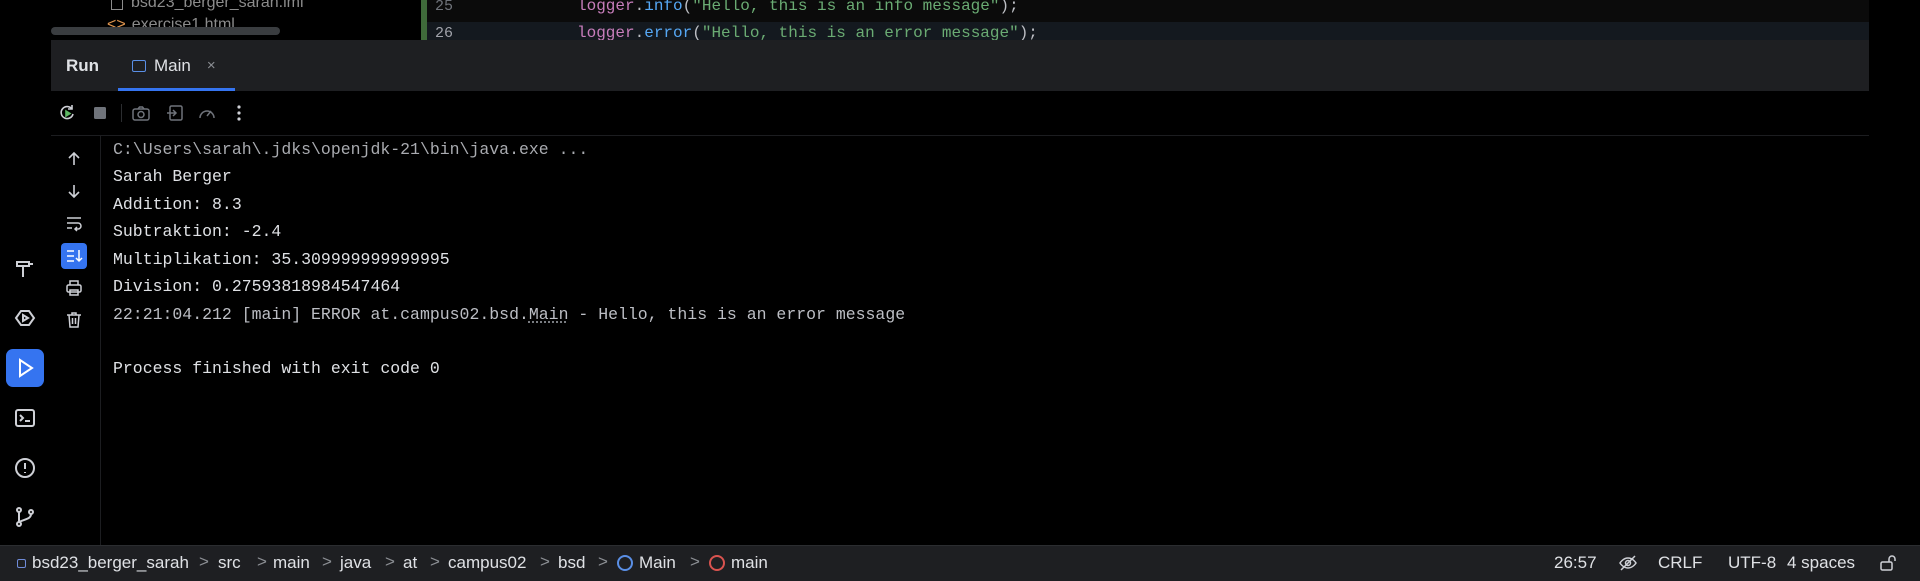 This screenshot has width=1920, height=581. Describe the element at coordinates (172, 176) in the screenshot. I see `console-line: Sarah Berger` at that location.